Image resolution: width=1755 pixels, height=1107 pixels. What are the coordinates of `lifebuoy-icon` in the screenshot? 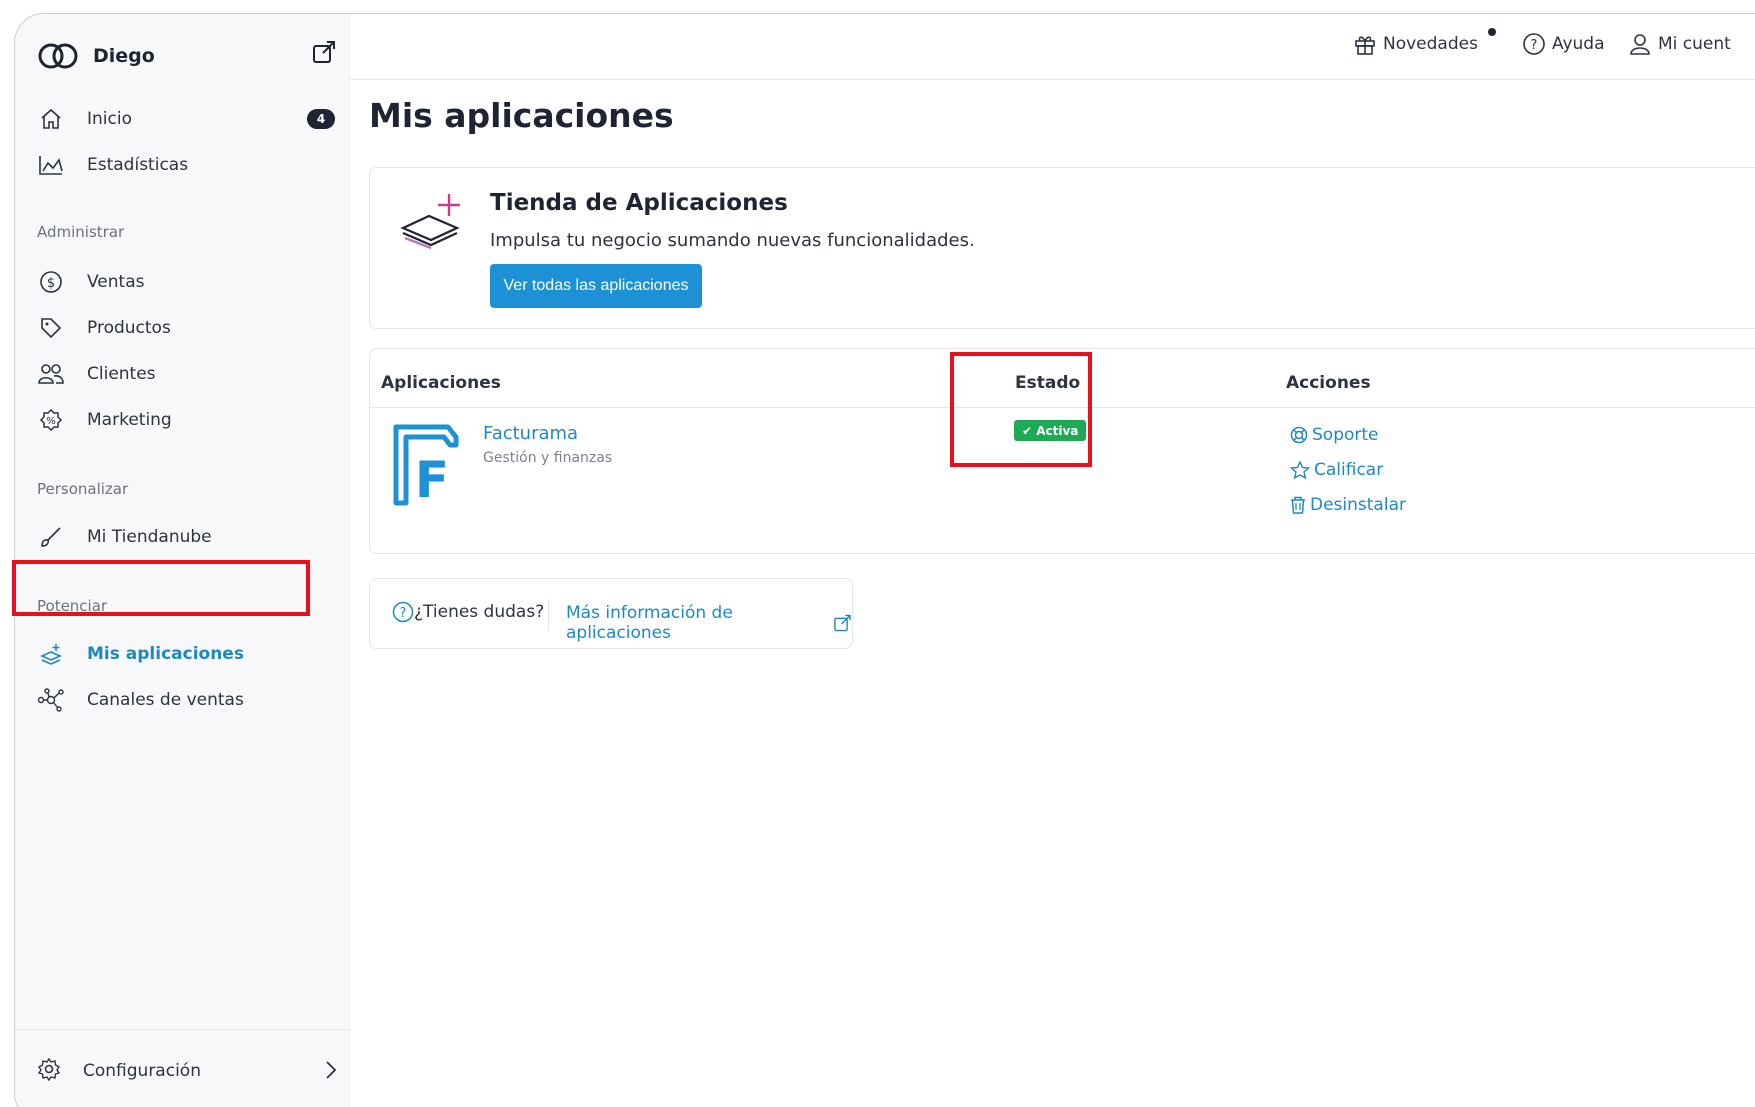 It's located at (1299, 435).